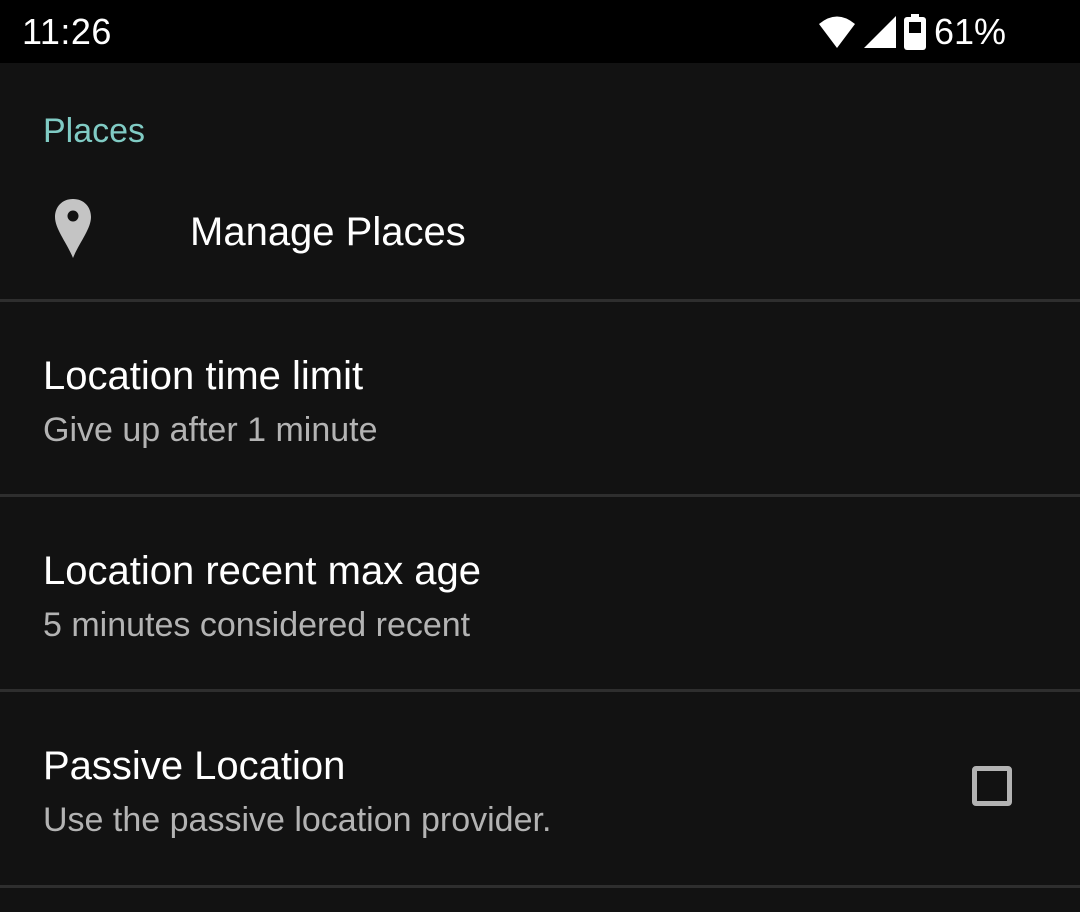  I want to click on status-bar: 11:26 61%, so click(540, 31).